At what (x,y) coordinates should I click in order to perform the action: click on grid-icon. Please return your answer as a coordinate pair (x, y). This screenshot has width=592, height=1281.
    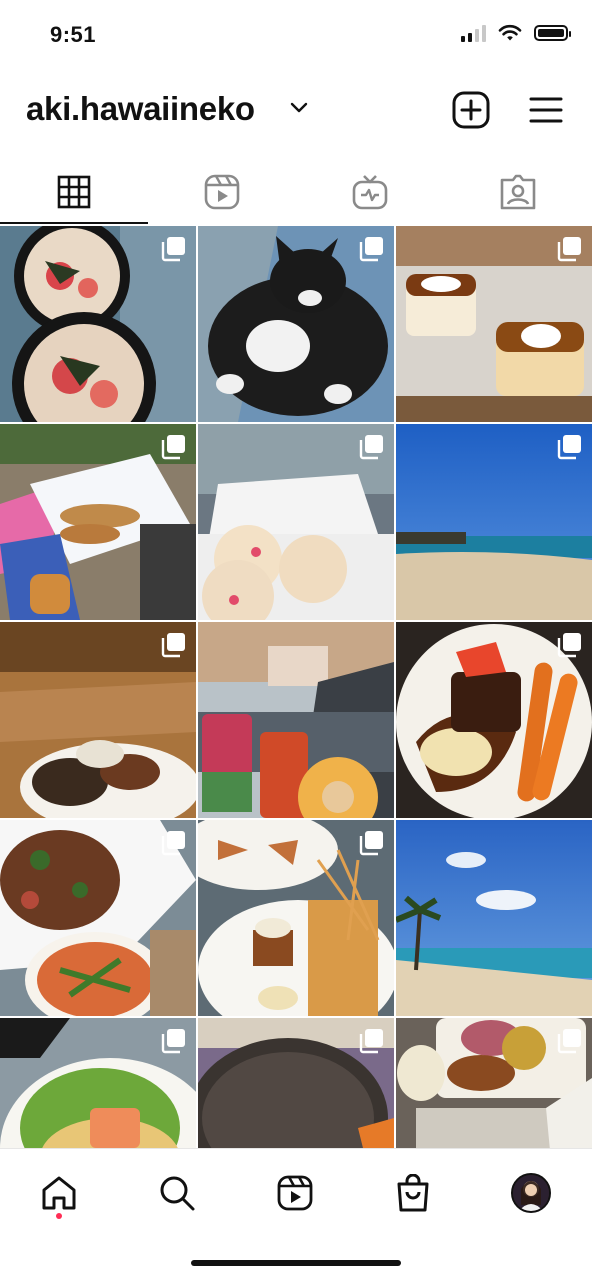
    Looking at the image, I should click on (74, 192).